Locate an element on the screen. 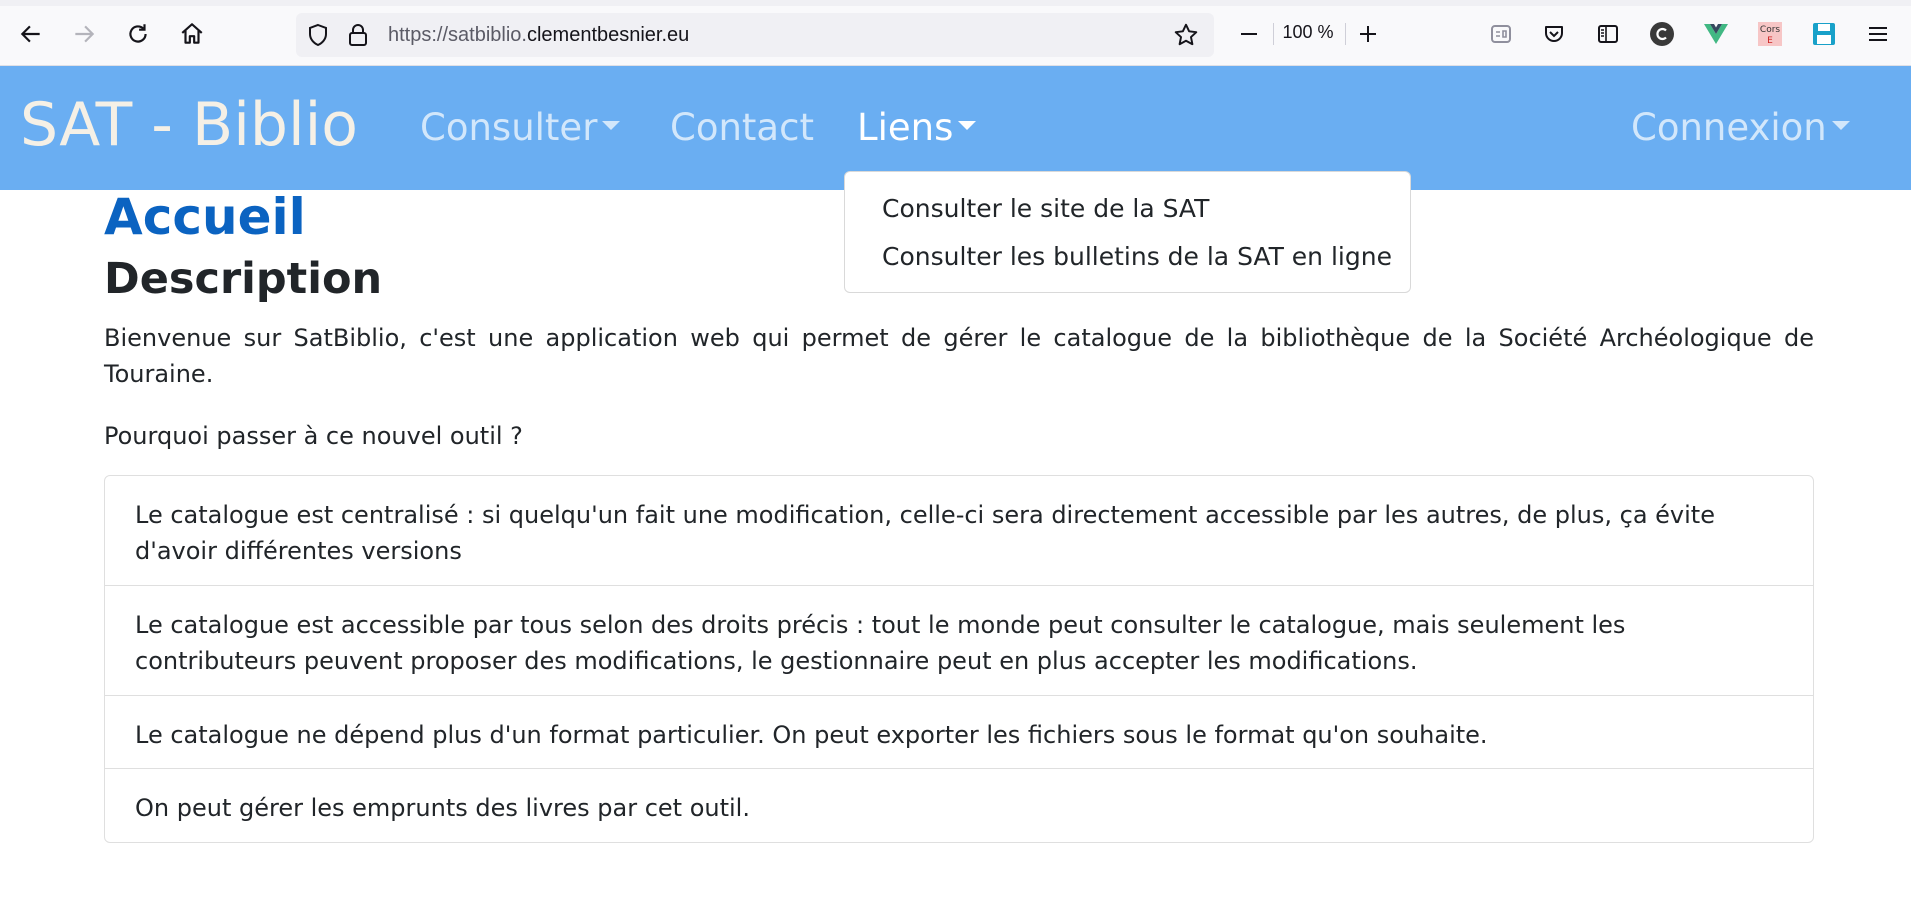 The width and height of the screenshot is (1911, 904). menu-hamburger-icon is located at coordinates (1878, 34).